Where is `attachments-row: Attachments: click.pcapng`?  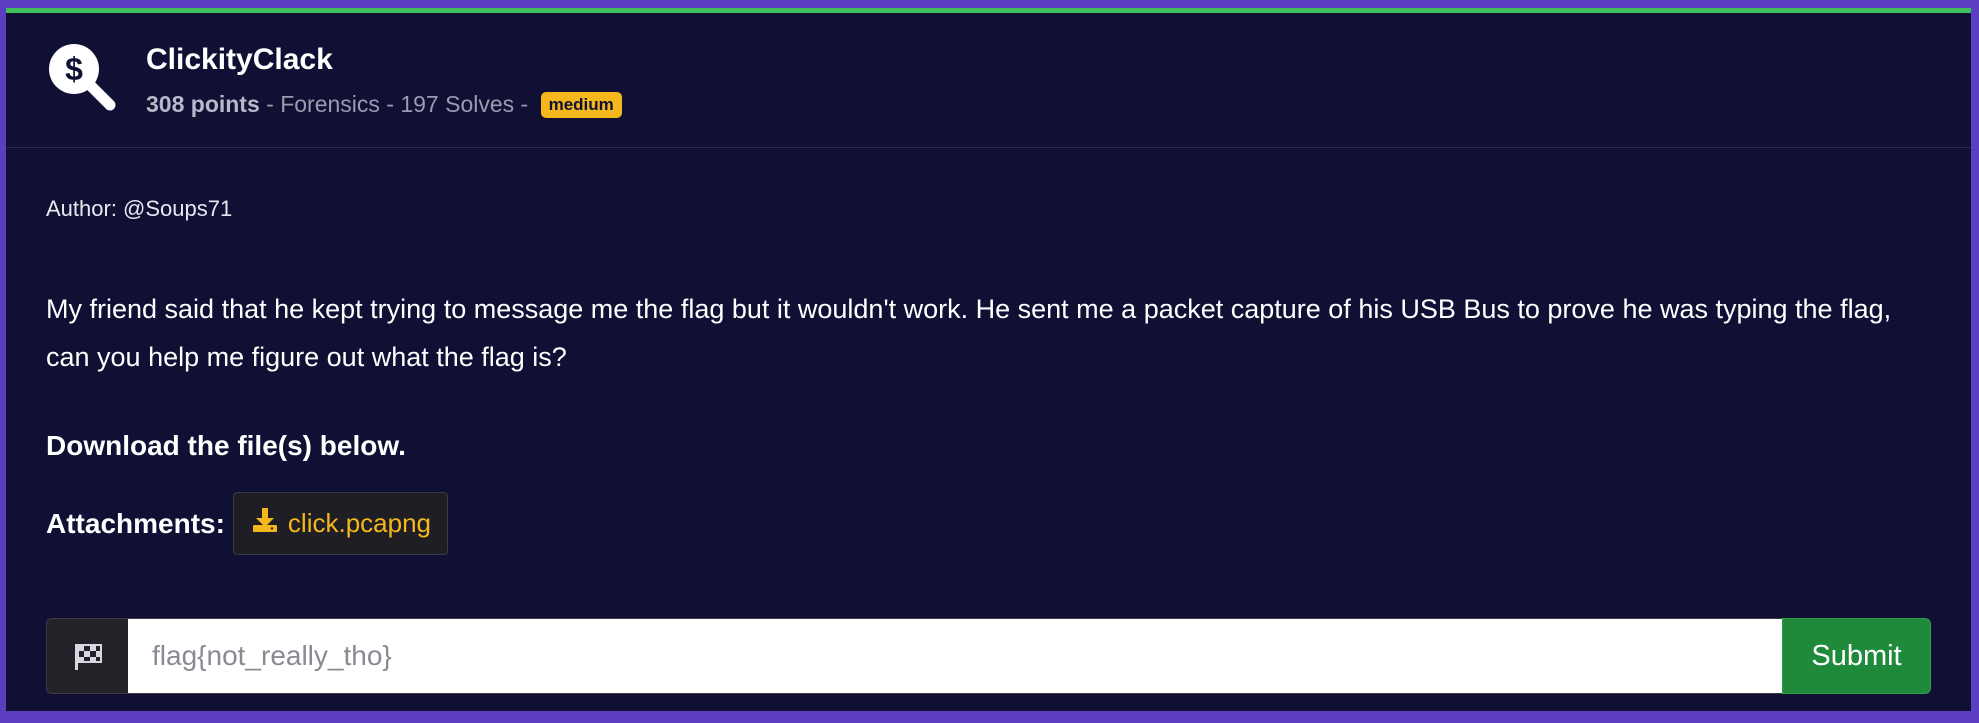
attachments-row: Attachments: click.pcapng is located at coordinates (247, 523).